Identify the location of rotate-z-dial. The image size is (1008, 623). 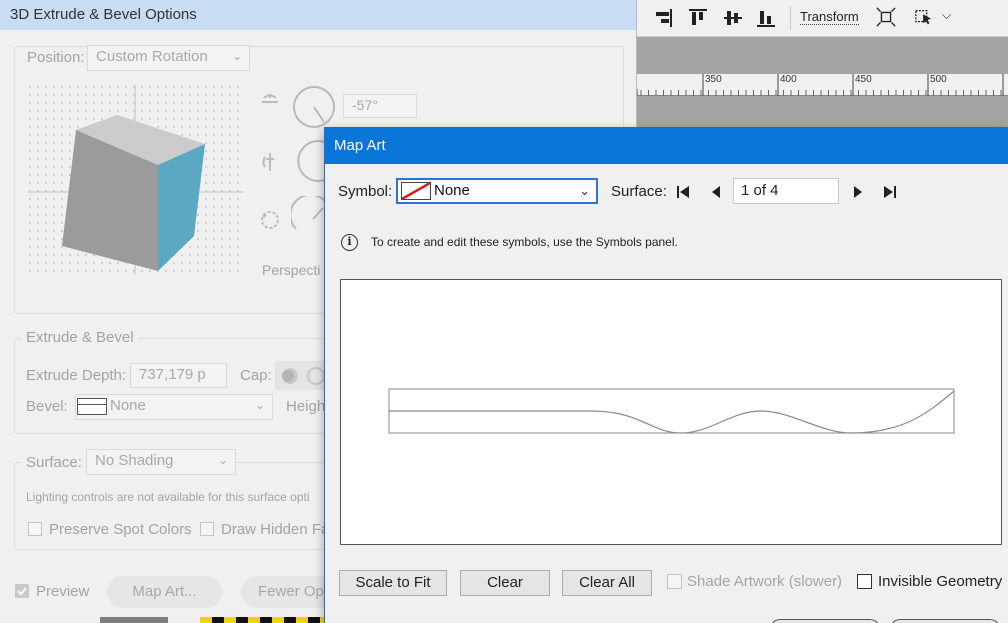
(309, 219).